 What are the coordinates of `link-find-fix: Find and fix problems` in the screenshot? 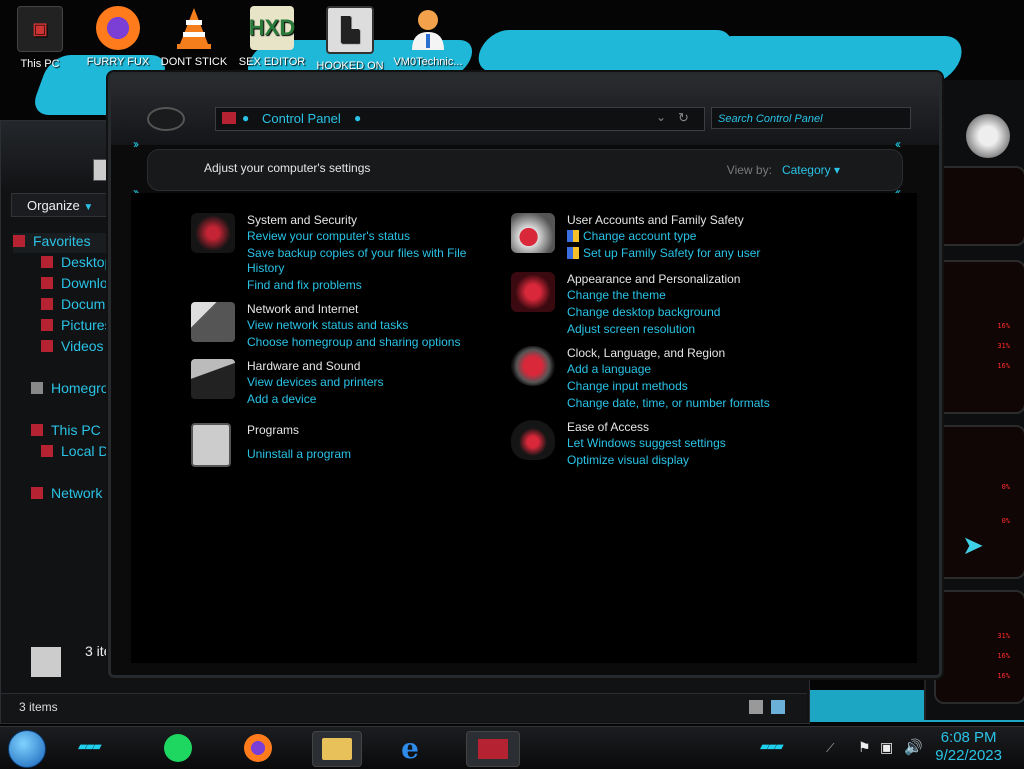 It's located at (304, 285).